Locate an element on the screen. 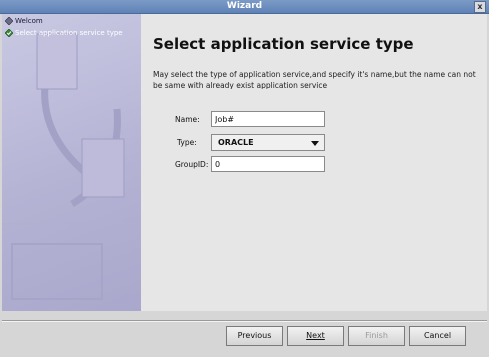 The image size is (489, 357). next-button: Next is located at coordinates (315, 336).